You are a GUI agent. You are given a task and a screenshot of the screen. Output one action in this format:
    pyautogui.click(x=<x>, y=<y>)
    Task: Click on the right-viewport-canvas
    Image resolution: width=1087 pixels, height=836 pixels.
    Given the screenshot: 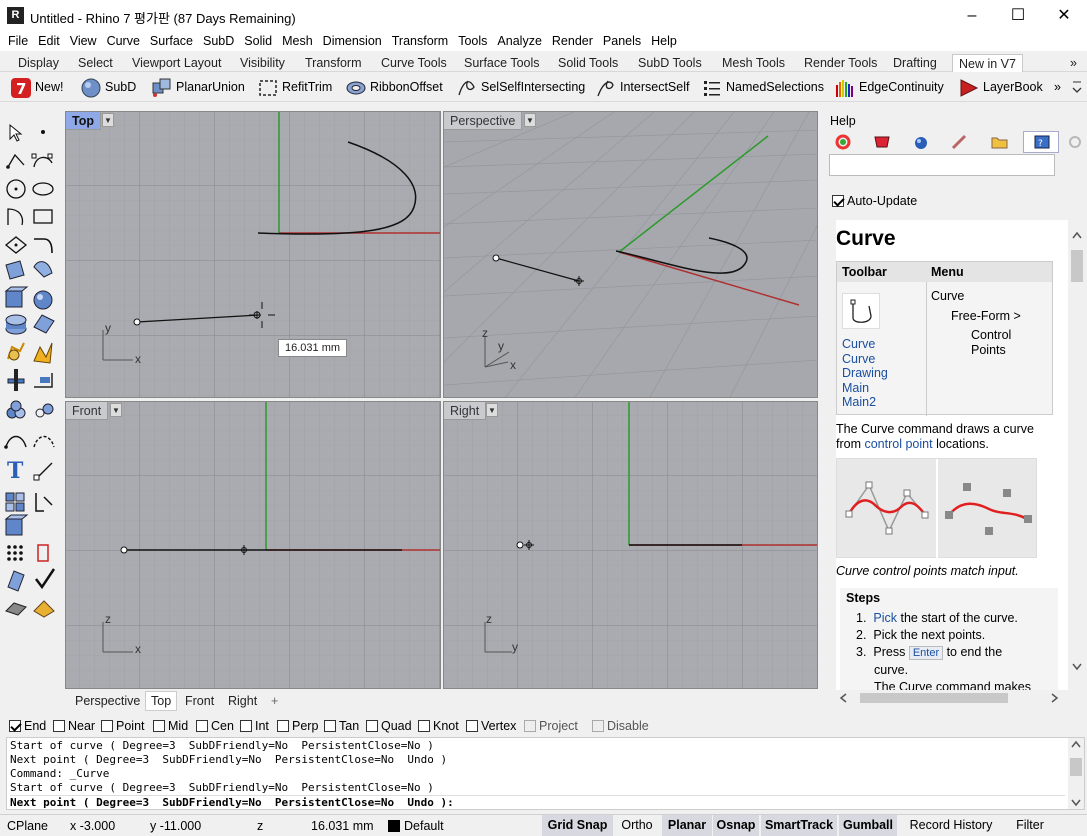 What is the action you would take?
    pyautogui.click(x=630, y=545)
    